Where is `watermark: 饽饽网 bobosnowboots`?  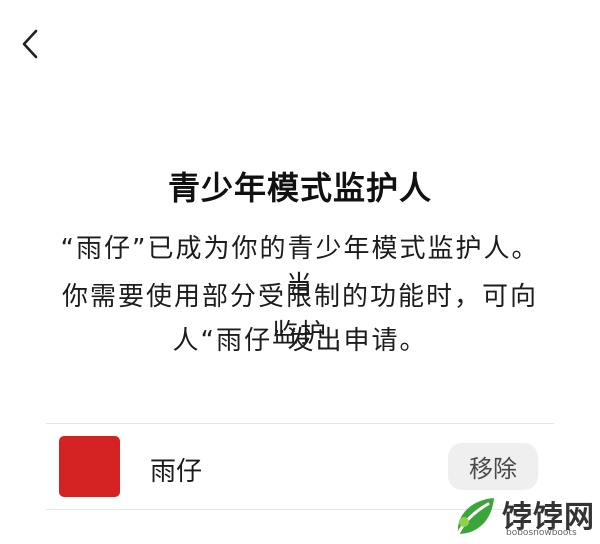
watermark: 饽饽网 bobosnowboots is located at coordinates (524, 517).